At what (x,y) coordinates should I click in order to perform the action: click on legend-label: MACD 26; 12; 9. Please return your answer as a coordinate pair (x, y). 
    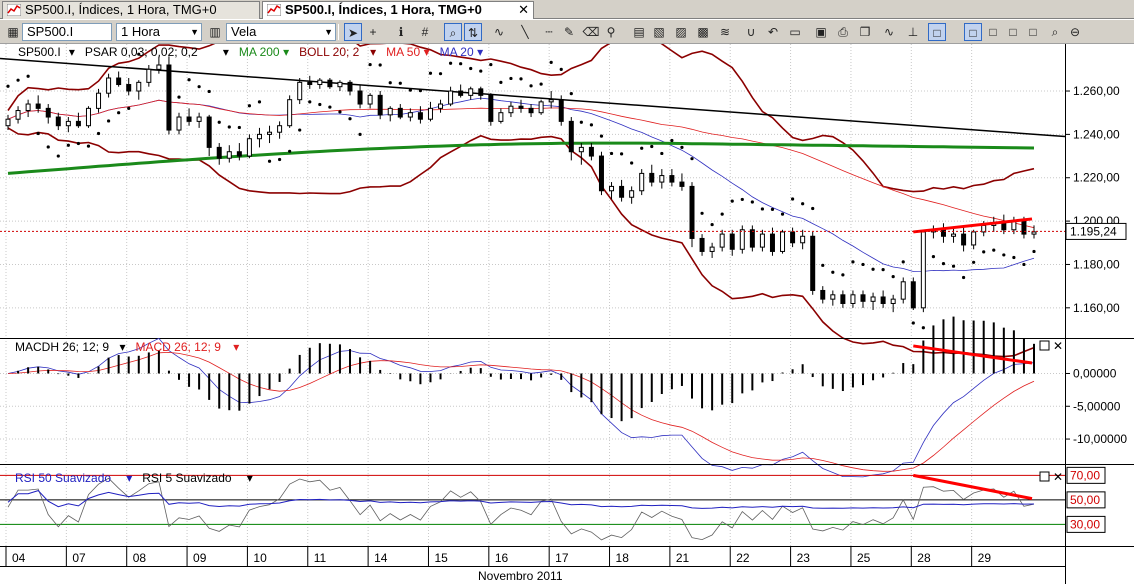
    Looking at the image, I should click on (179, 347).